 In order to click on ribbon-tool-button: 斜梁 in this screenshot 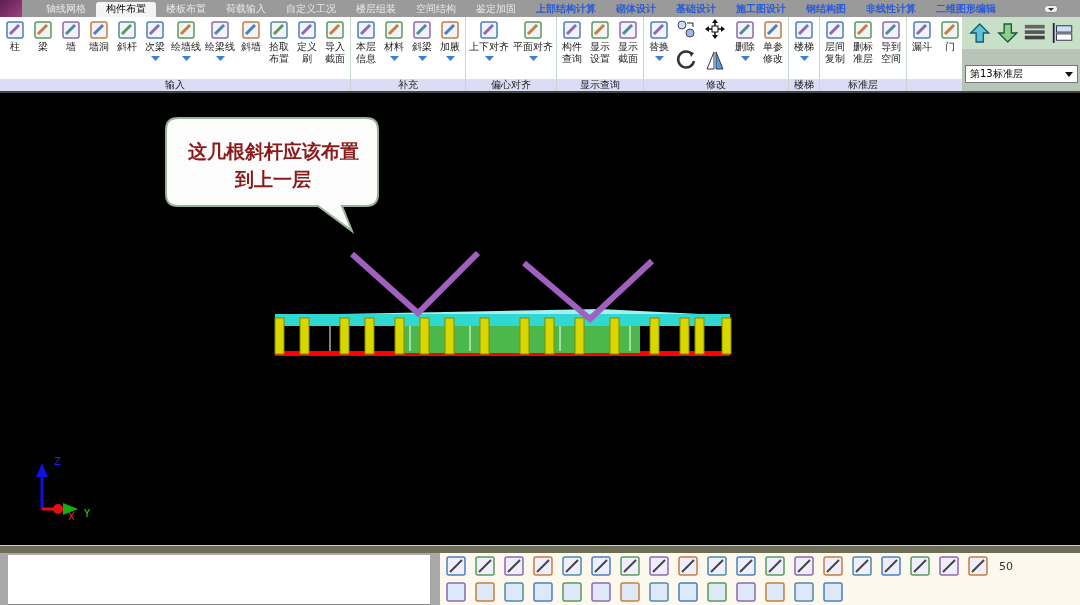, I will do `click(422, 49)`.